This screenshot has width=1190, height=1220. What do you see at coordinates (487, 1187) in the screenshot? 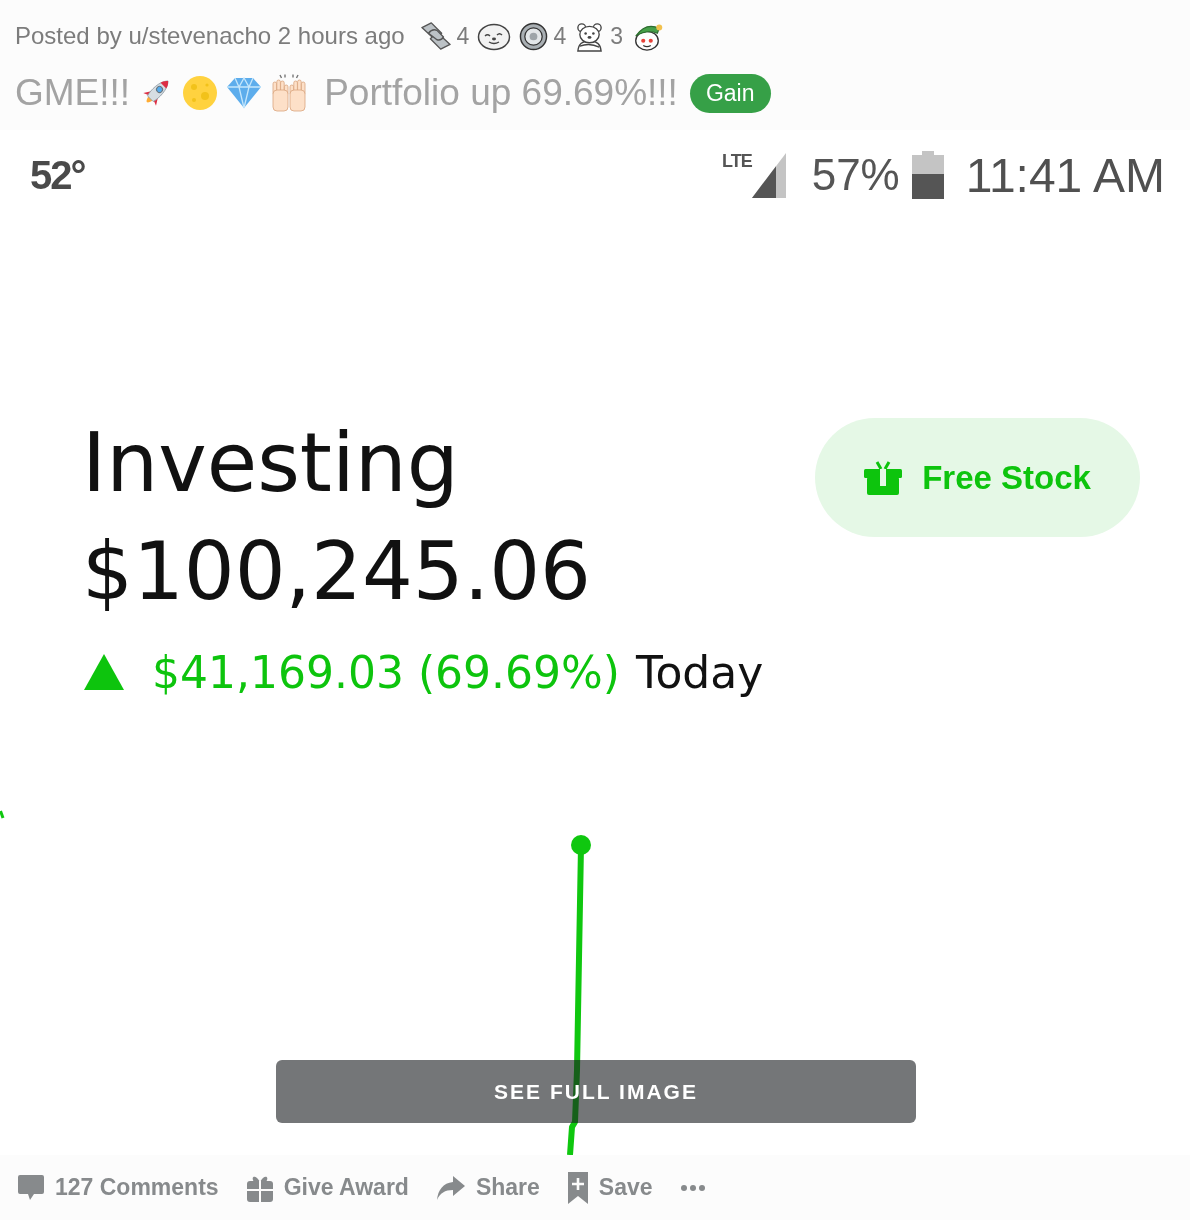
I see `share-button: Share` at bounding box center [487, 1187].